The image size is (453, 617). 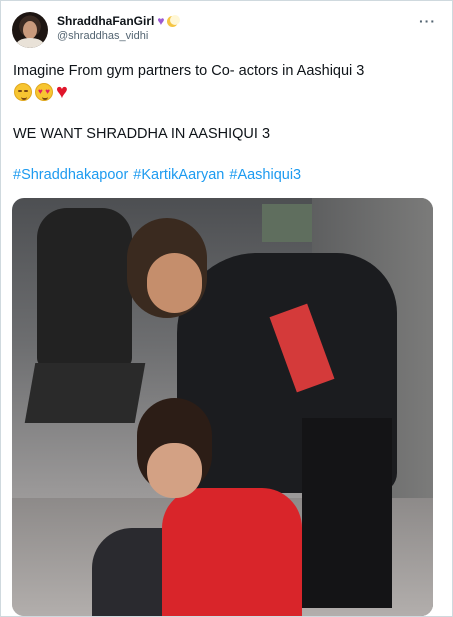 What do you see at coordinates (105, 21) in the screenshot?
I see `display-name: ShraddhaFanGirl` at bounding box center [105, 21].